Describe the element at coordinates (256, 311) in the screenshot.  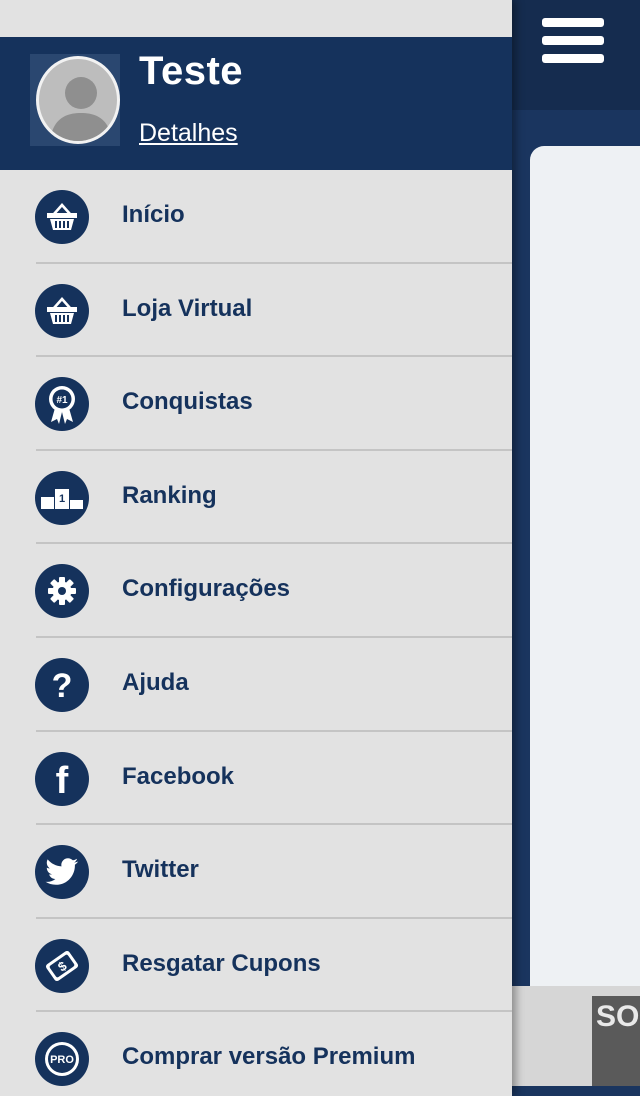
I see `menu-item-loja-virtual: Loja Virtual` at that location.